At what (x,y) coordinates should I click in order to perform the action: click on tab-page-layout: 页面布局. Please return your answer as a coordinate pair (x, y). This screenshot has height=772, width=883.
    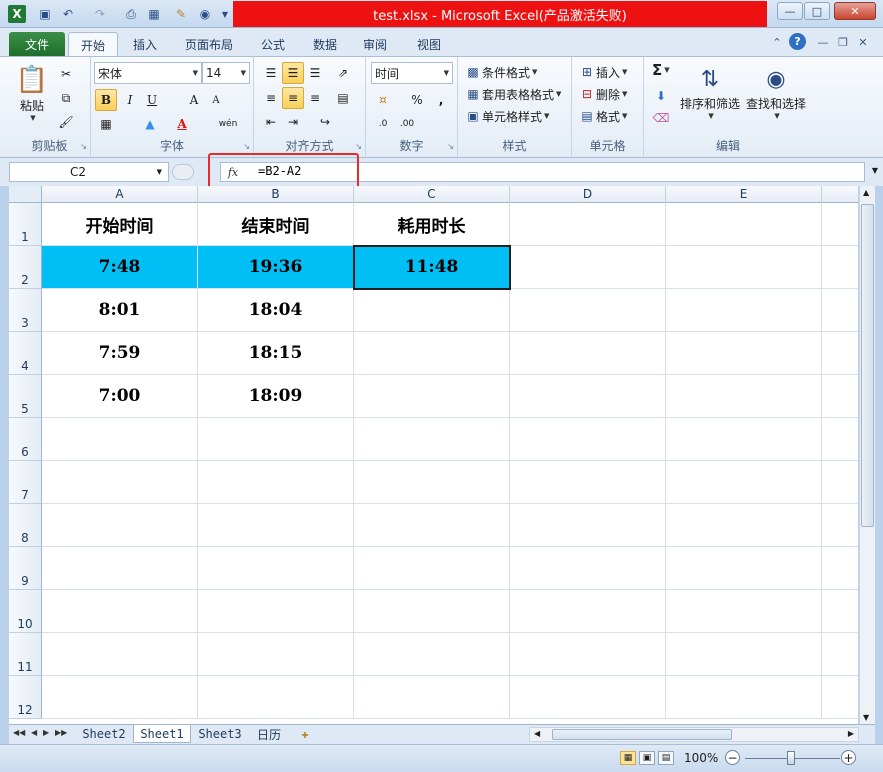
    Looking at the image, I should click on (209, 44).